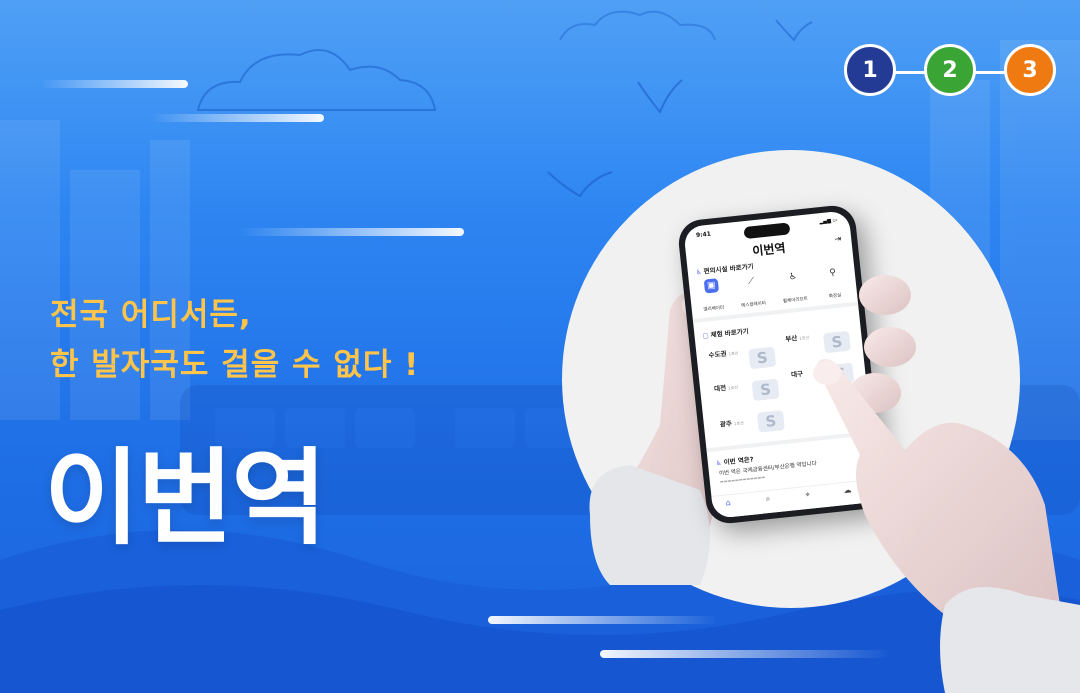  Describe the element at coordinates (828, 221) in the screenshot. I see `signal-battery-icon: ▂▄▆ ▭` at that location.